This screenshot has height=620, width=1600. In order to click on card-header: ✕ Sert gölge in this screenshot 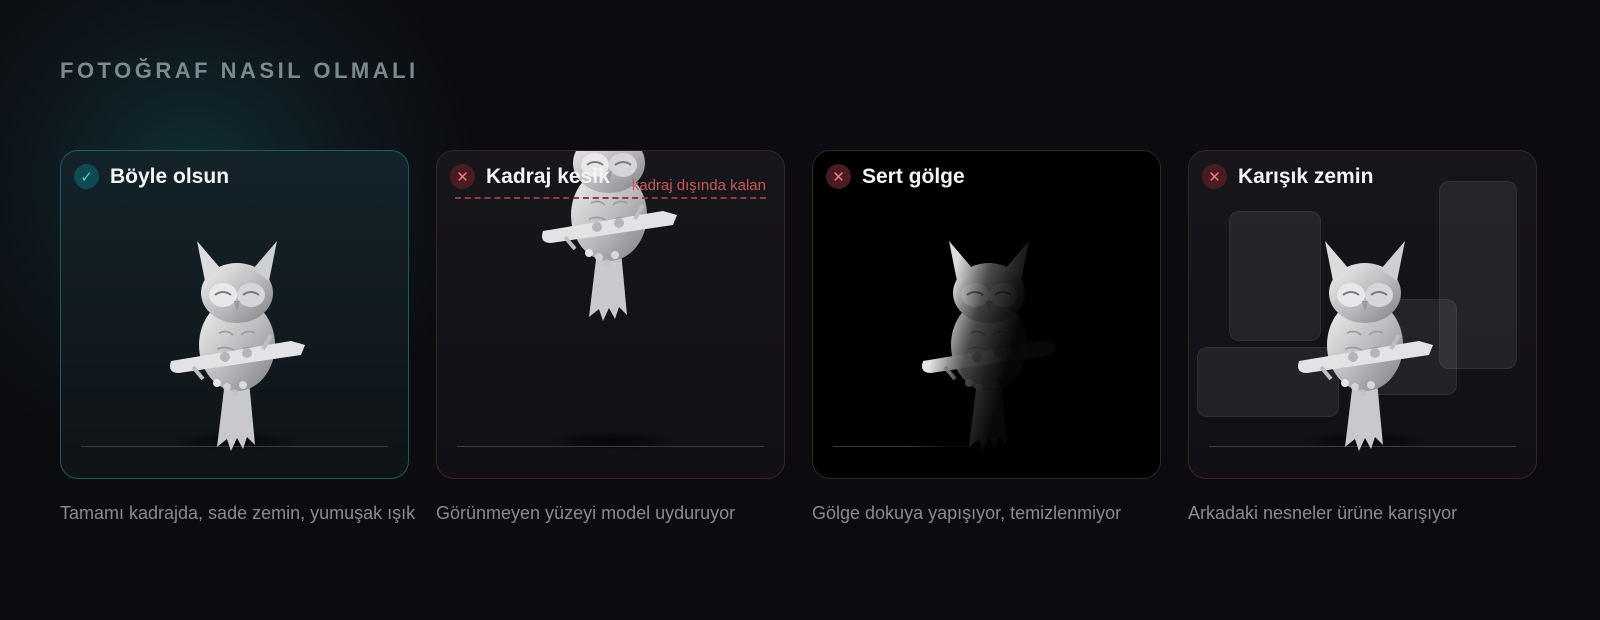, I will do `click(895, 176)`.